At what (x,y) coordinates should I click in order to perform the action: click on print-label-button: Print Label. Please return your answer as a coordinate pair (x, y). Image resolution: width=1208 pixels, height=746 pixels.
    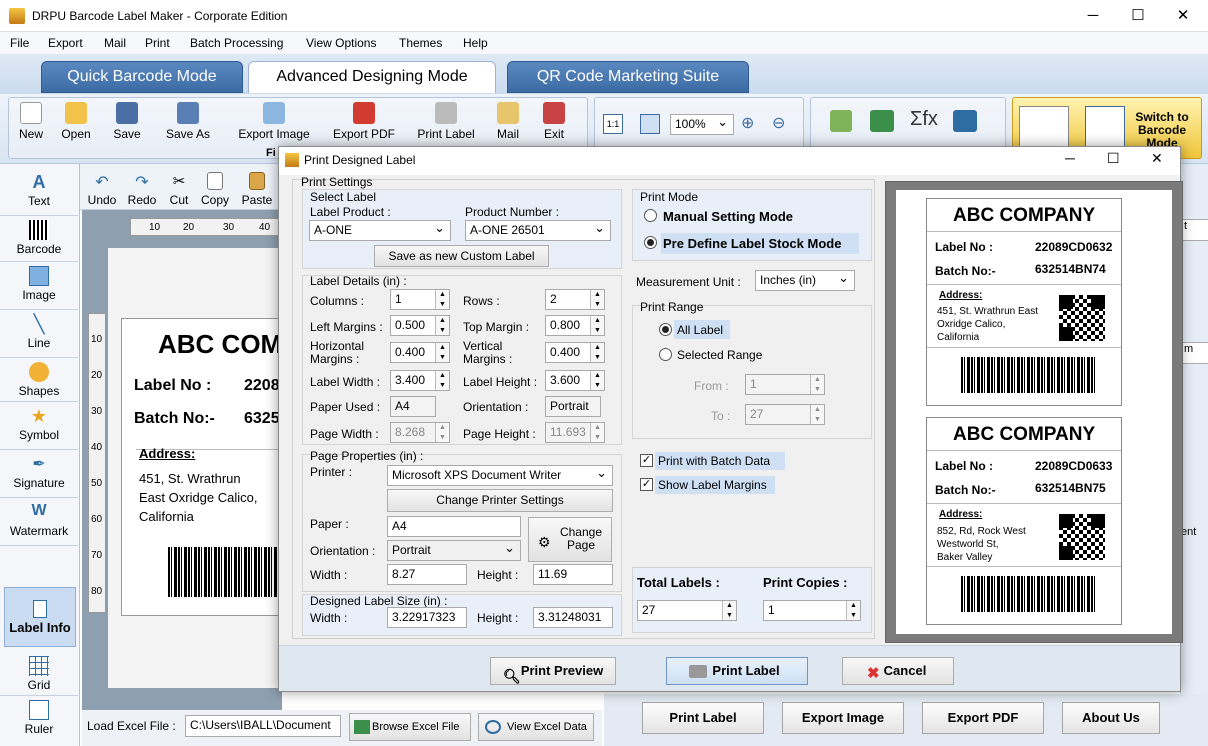
    Looking at the image, I should click on (446, 121).